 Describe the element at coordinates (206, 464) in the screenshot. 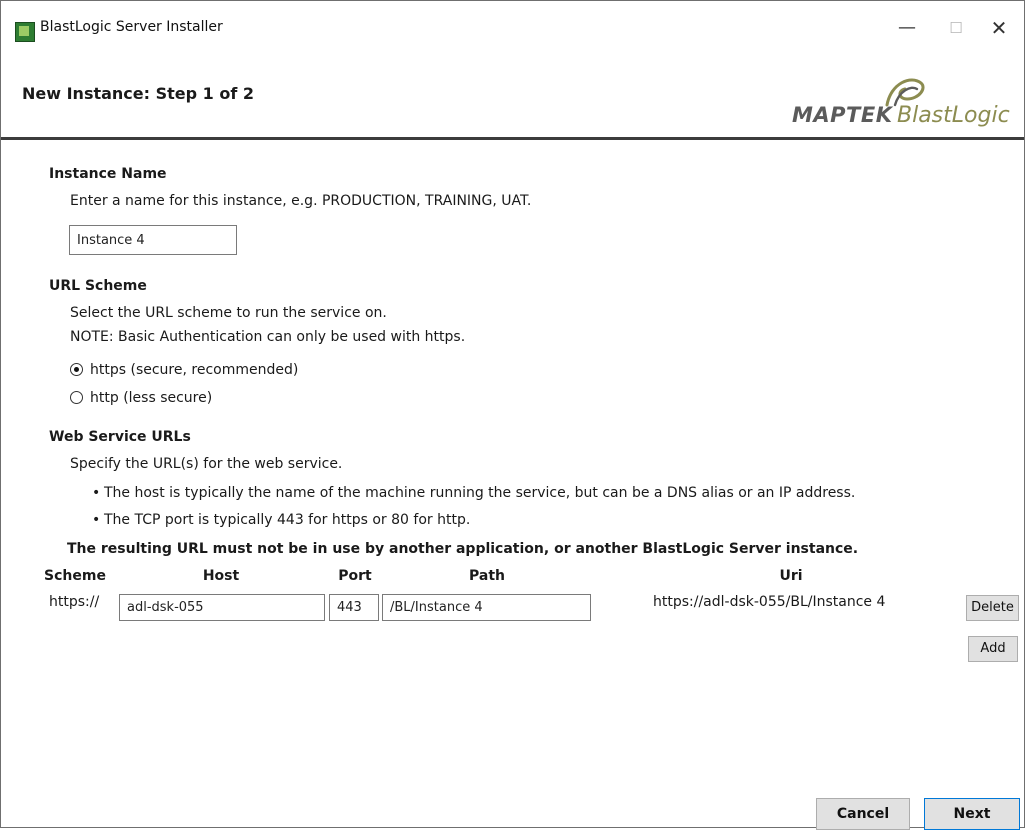

I see `web-service-description: Specify the URL(s) for the web service.` at that location.